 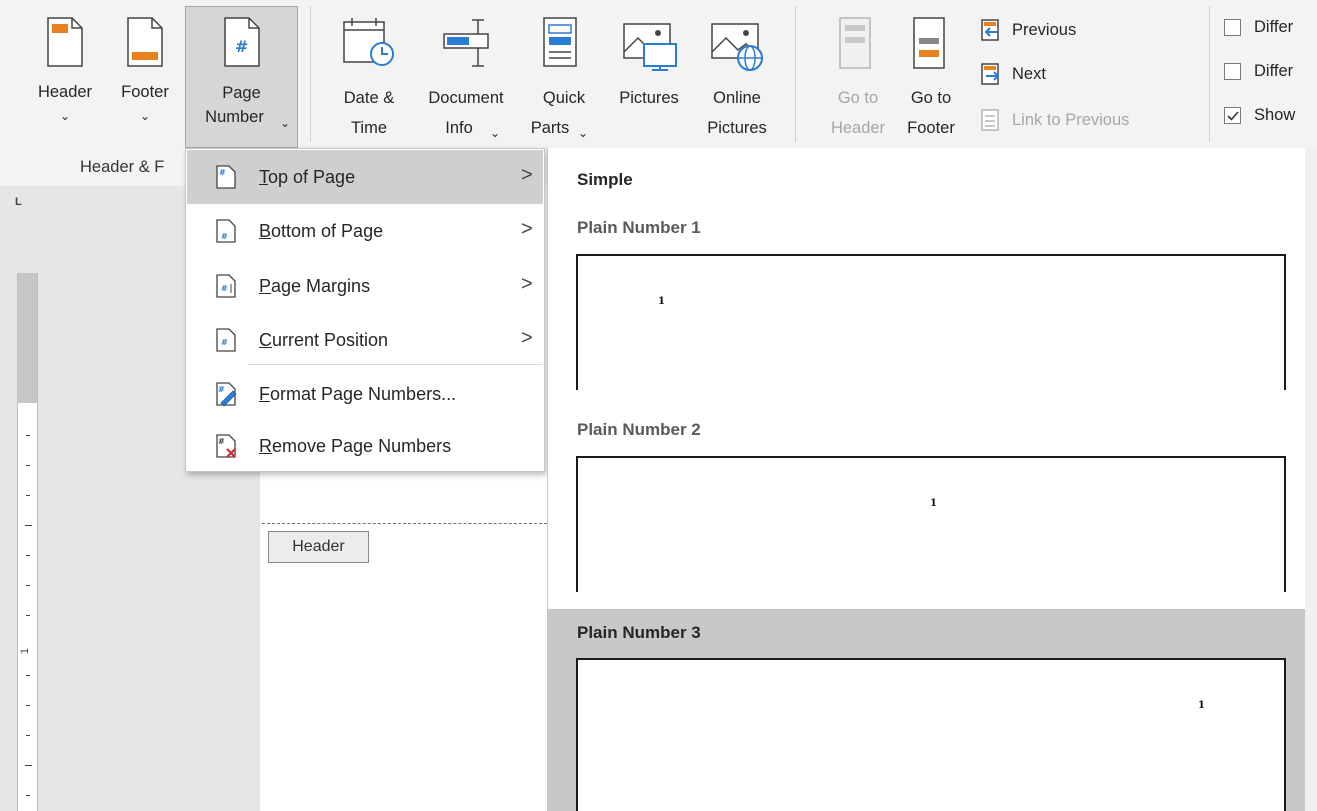 What do you see at coordinates (990, 30) in the screenshot?
I see `previous-section-icon` at bounding box center [990, 30].